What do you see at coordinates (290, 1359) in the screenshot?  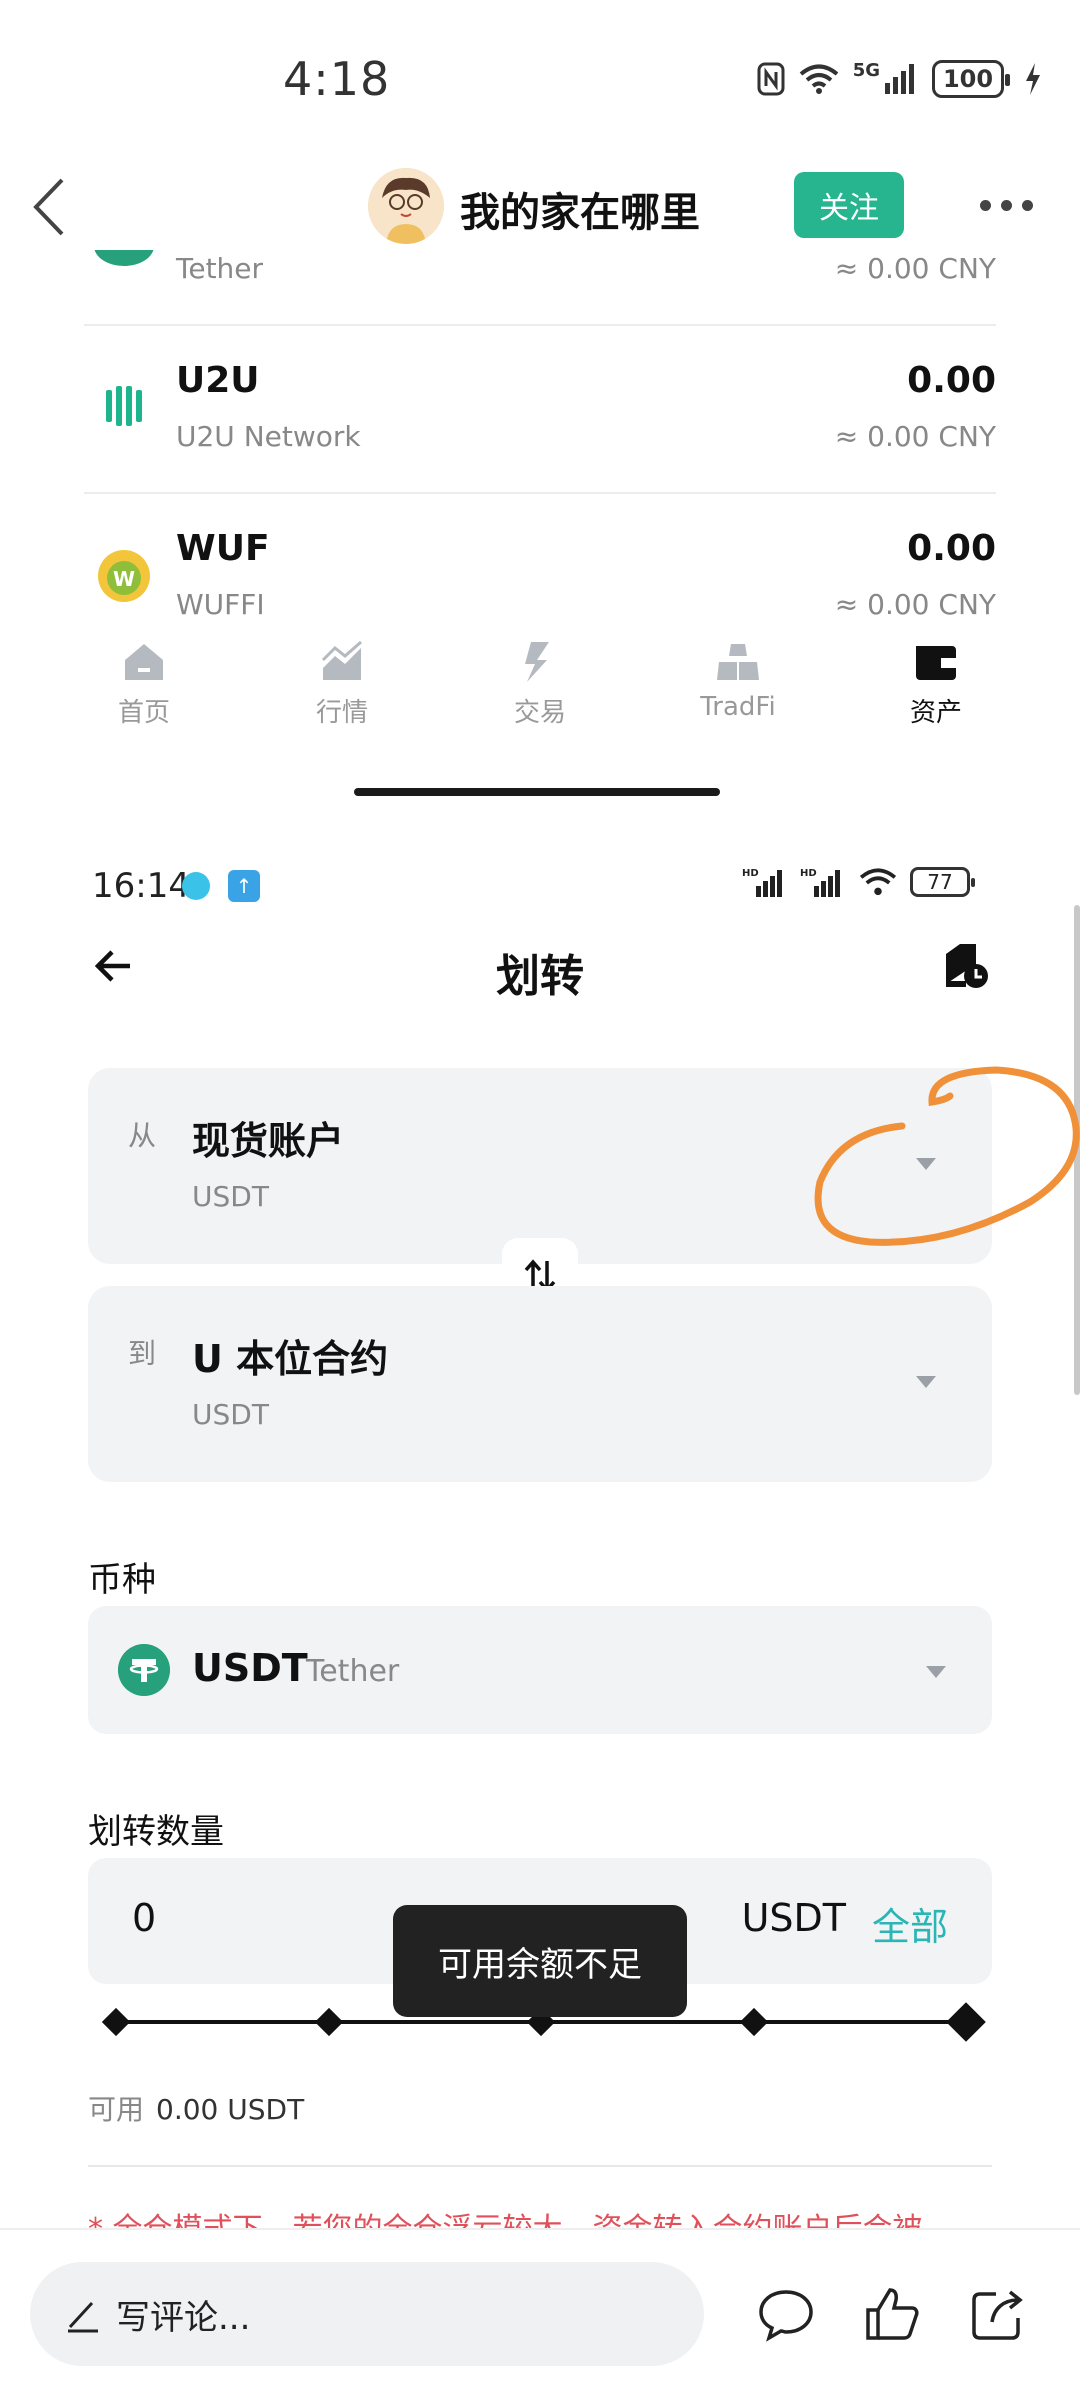 I see `to-account-name: U 本位合约` at bounding box center [290, 1359].